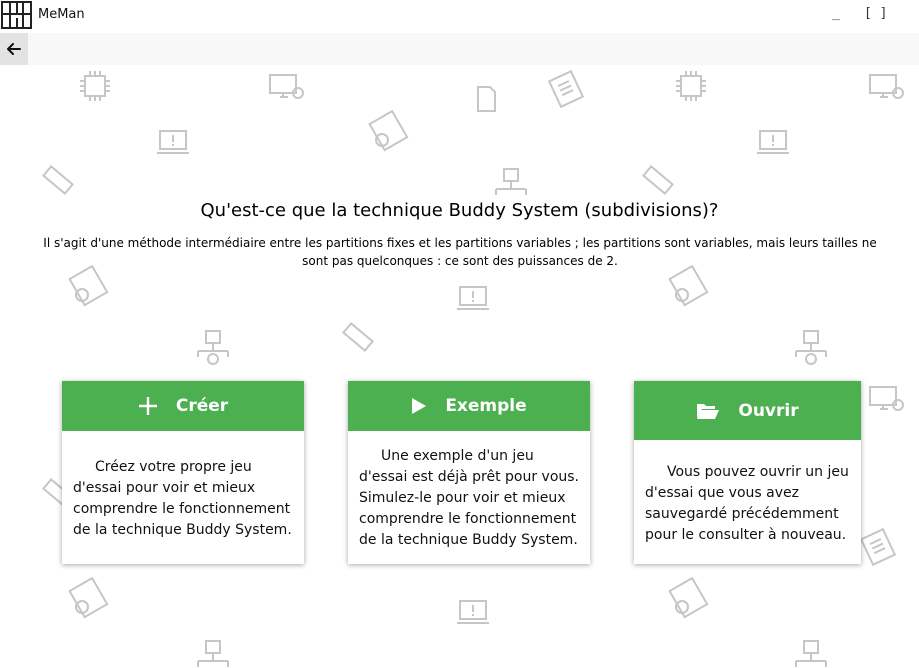 The image size is (919, 668). What do you see at coordinates (16, 15) in the screenshot?
I see `app-logo-icon` at bounding box center [16, 15].